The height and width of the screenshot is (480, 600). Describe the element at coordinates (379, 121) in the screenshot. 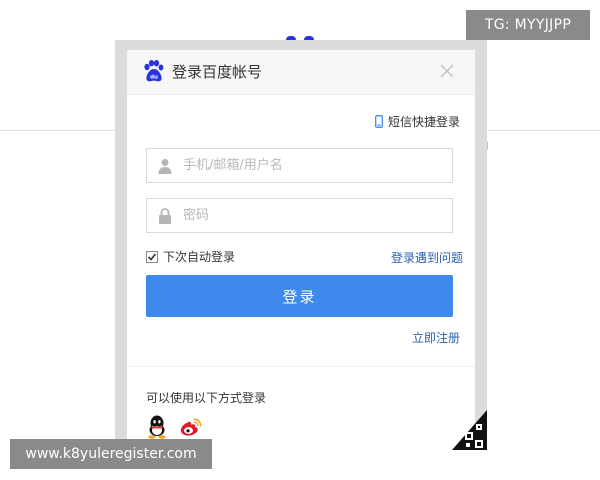

I see `phone-icon` at that location.